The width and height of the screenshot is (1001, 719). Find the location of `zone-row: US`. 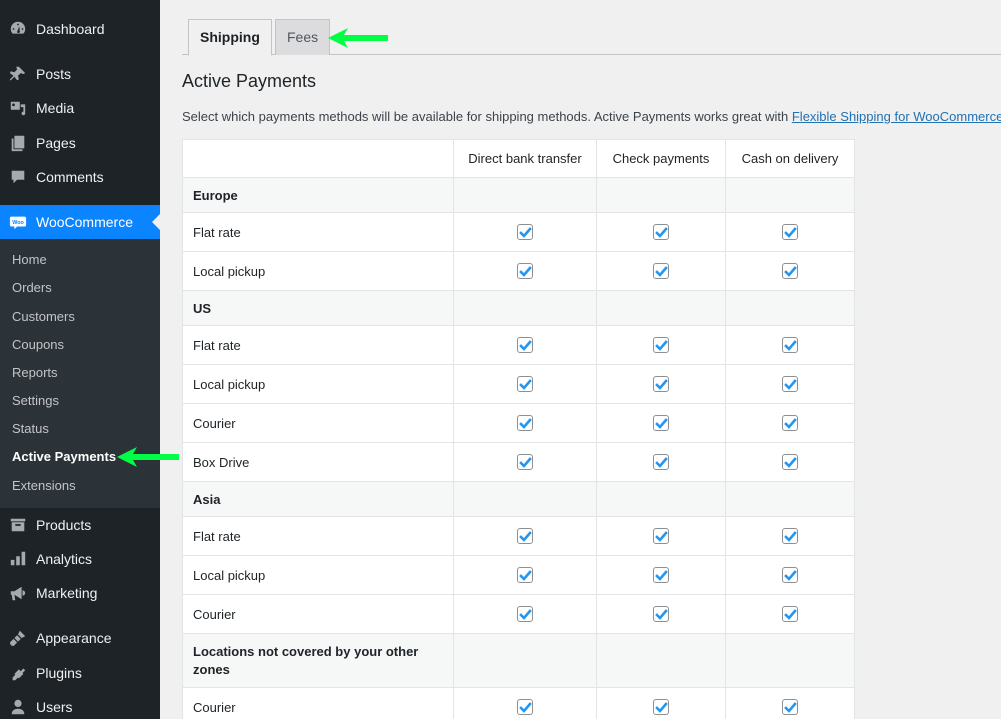

zone-row: US is located at coordinates (518, 308).